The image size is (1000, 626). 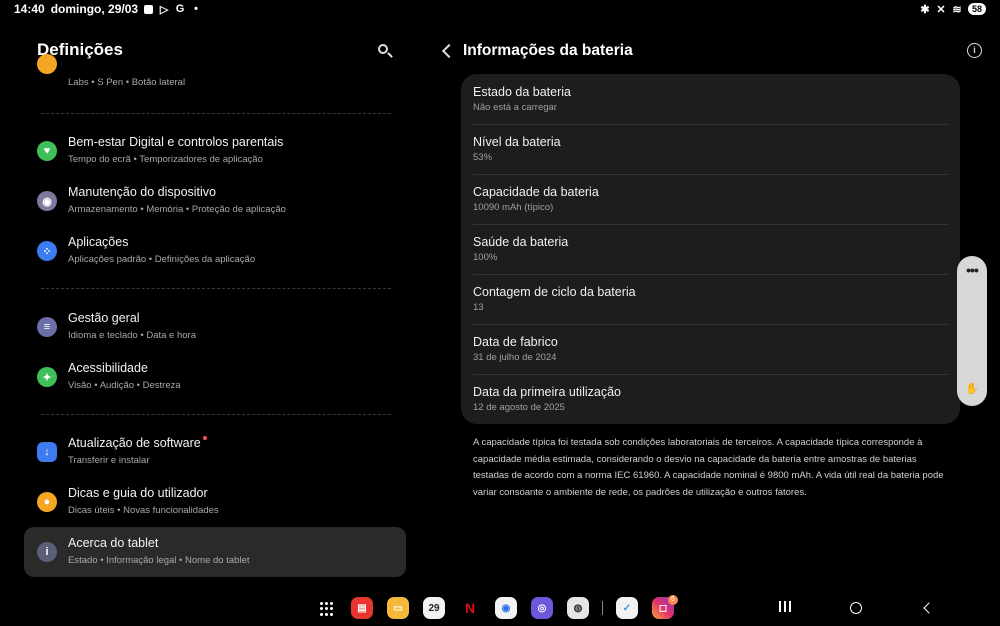 I want to click on calendar-day: 29, so click(x=434, y=608).